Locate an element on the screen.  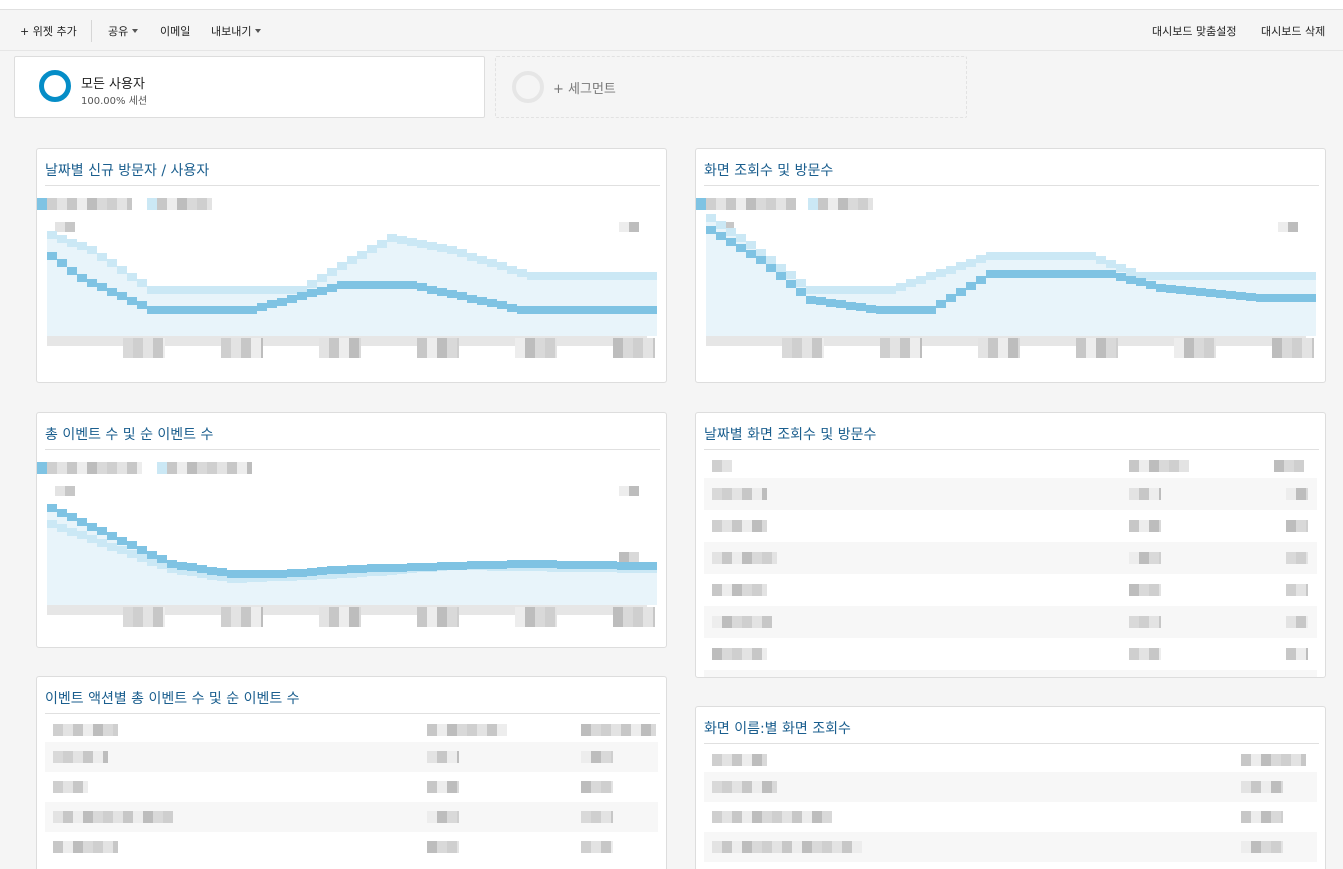
add-widget-button: + 위젯 추가 is located at coordinates (48, 31).